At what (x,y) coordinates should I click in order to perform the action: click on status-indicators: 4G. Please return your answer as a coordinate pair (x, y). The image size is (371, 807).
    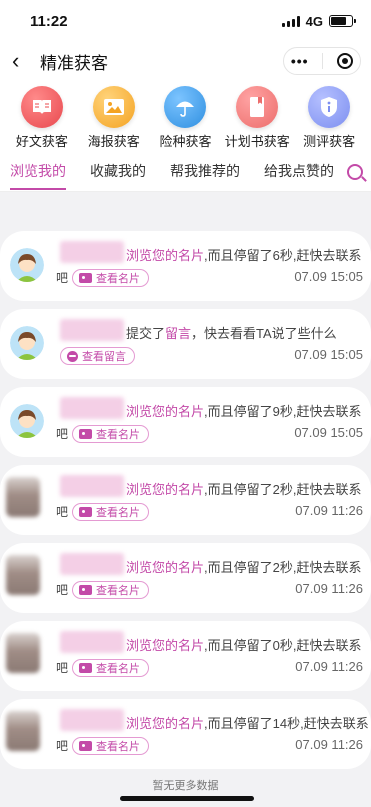
    Looking at the image, I should click on (318, 21).